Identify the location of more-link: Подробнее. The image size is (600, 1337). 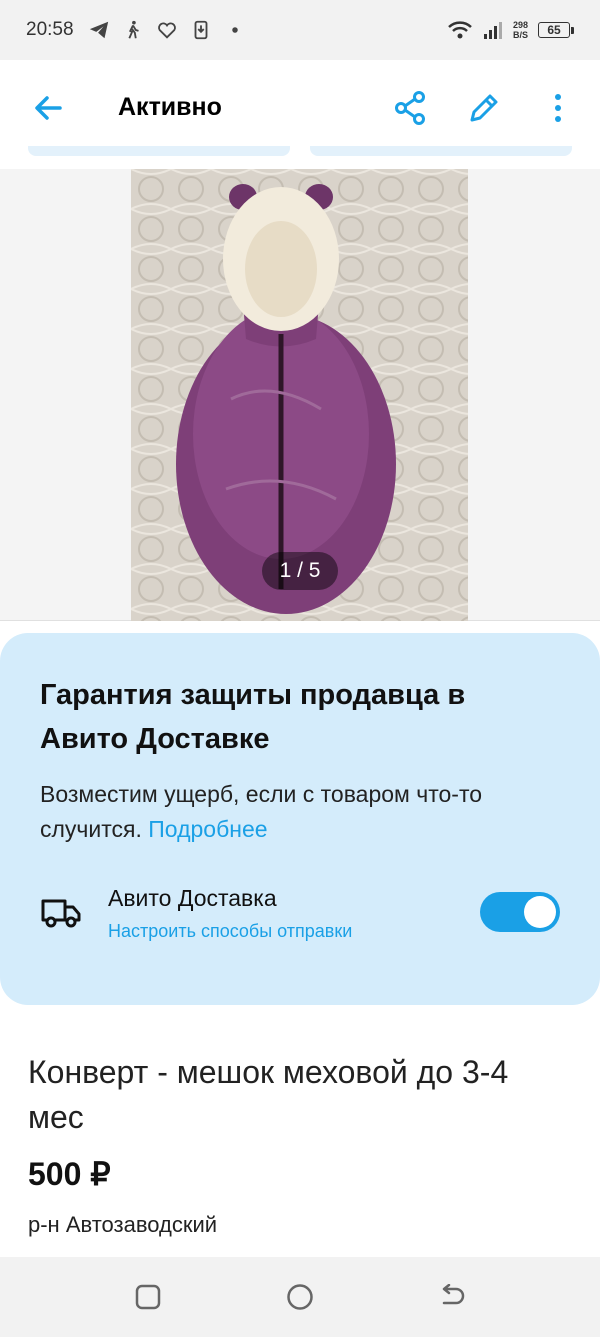
(207, 829).